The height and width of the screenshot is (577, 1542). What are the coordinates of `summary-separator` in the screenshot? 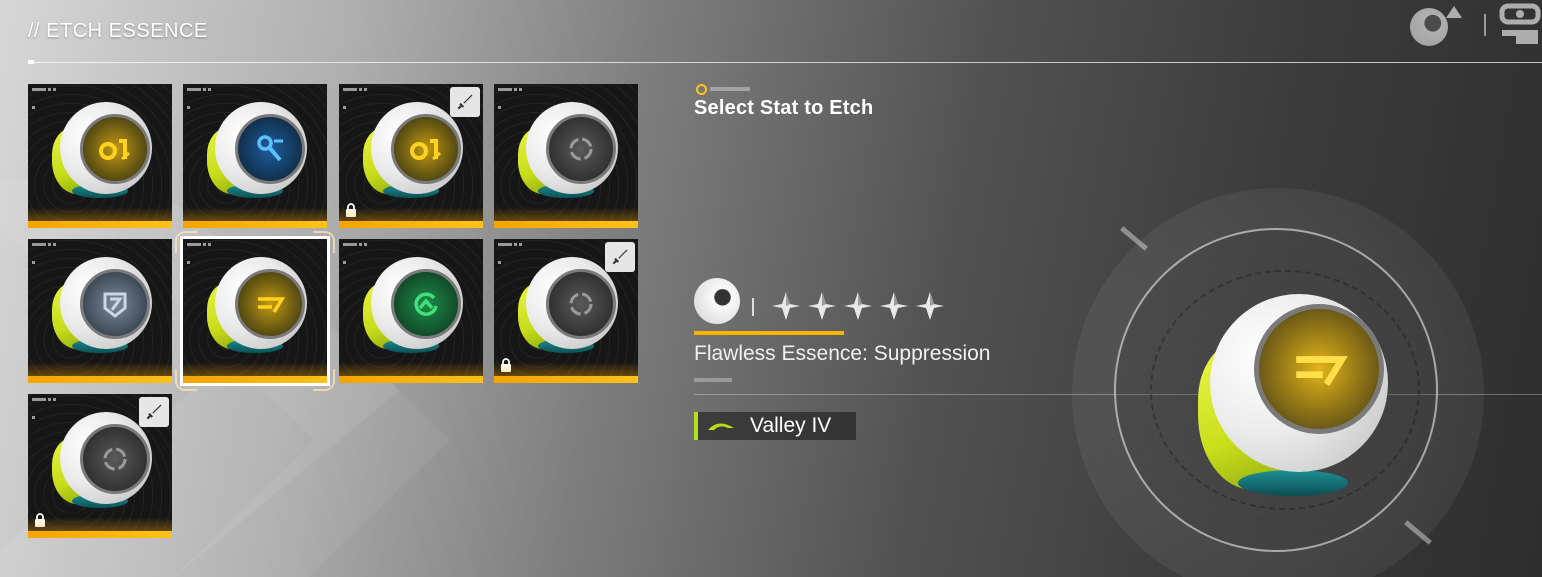 It's located at (753, 307).